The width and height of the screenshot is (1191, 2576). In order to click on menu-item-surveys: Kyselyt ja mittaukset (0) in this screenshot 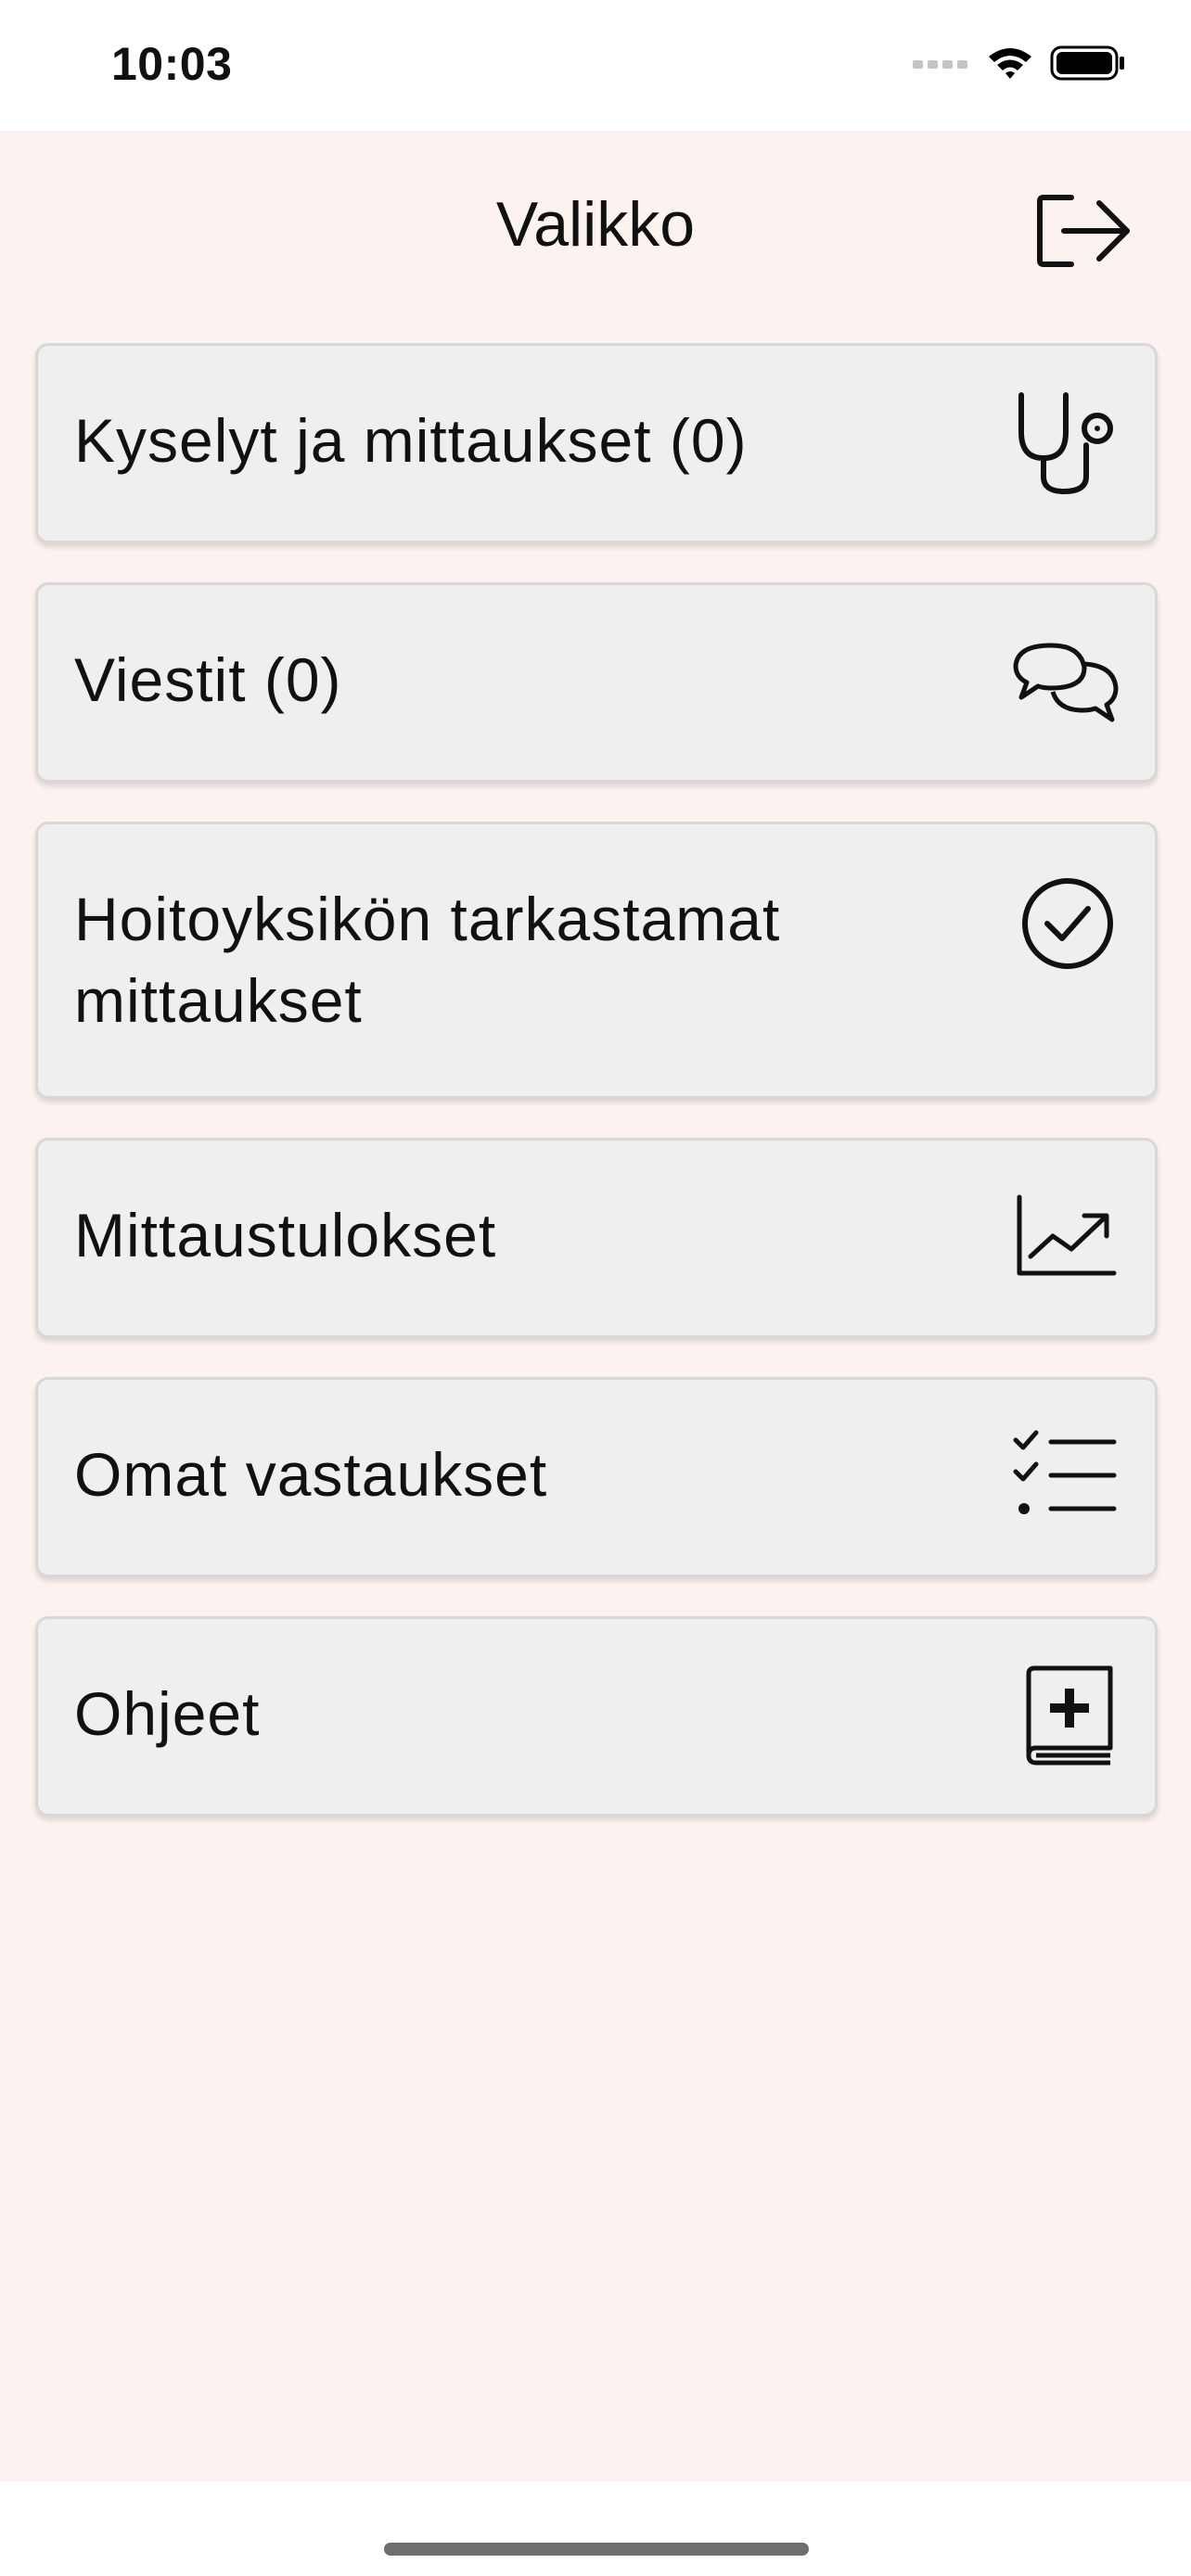, I will do `click(597, 443)`.